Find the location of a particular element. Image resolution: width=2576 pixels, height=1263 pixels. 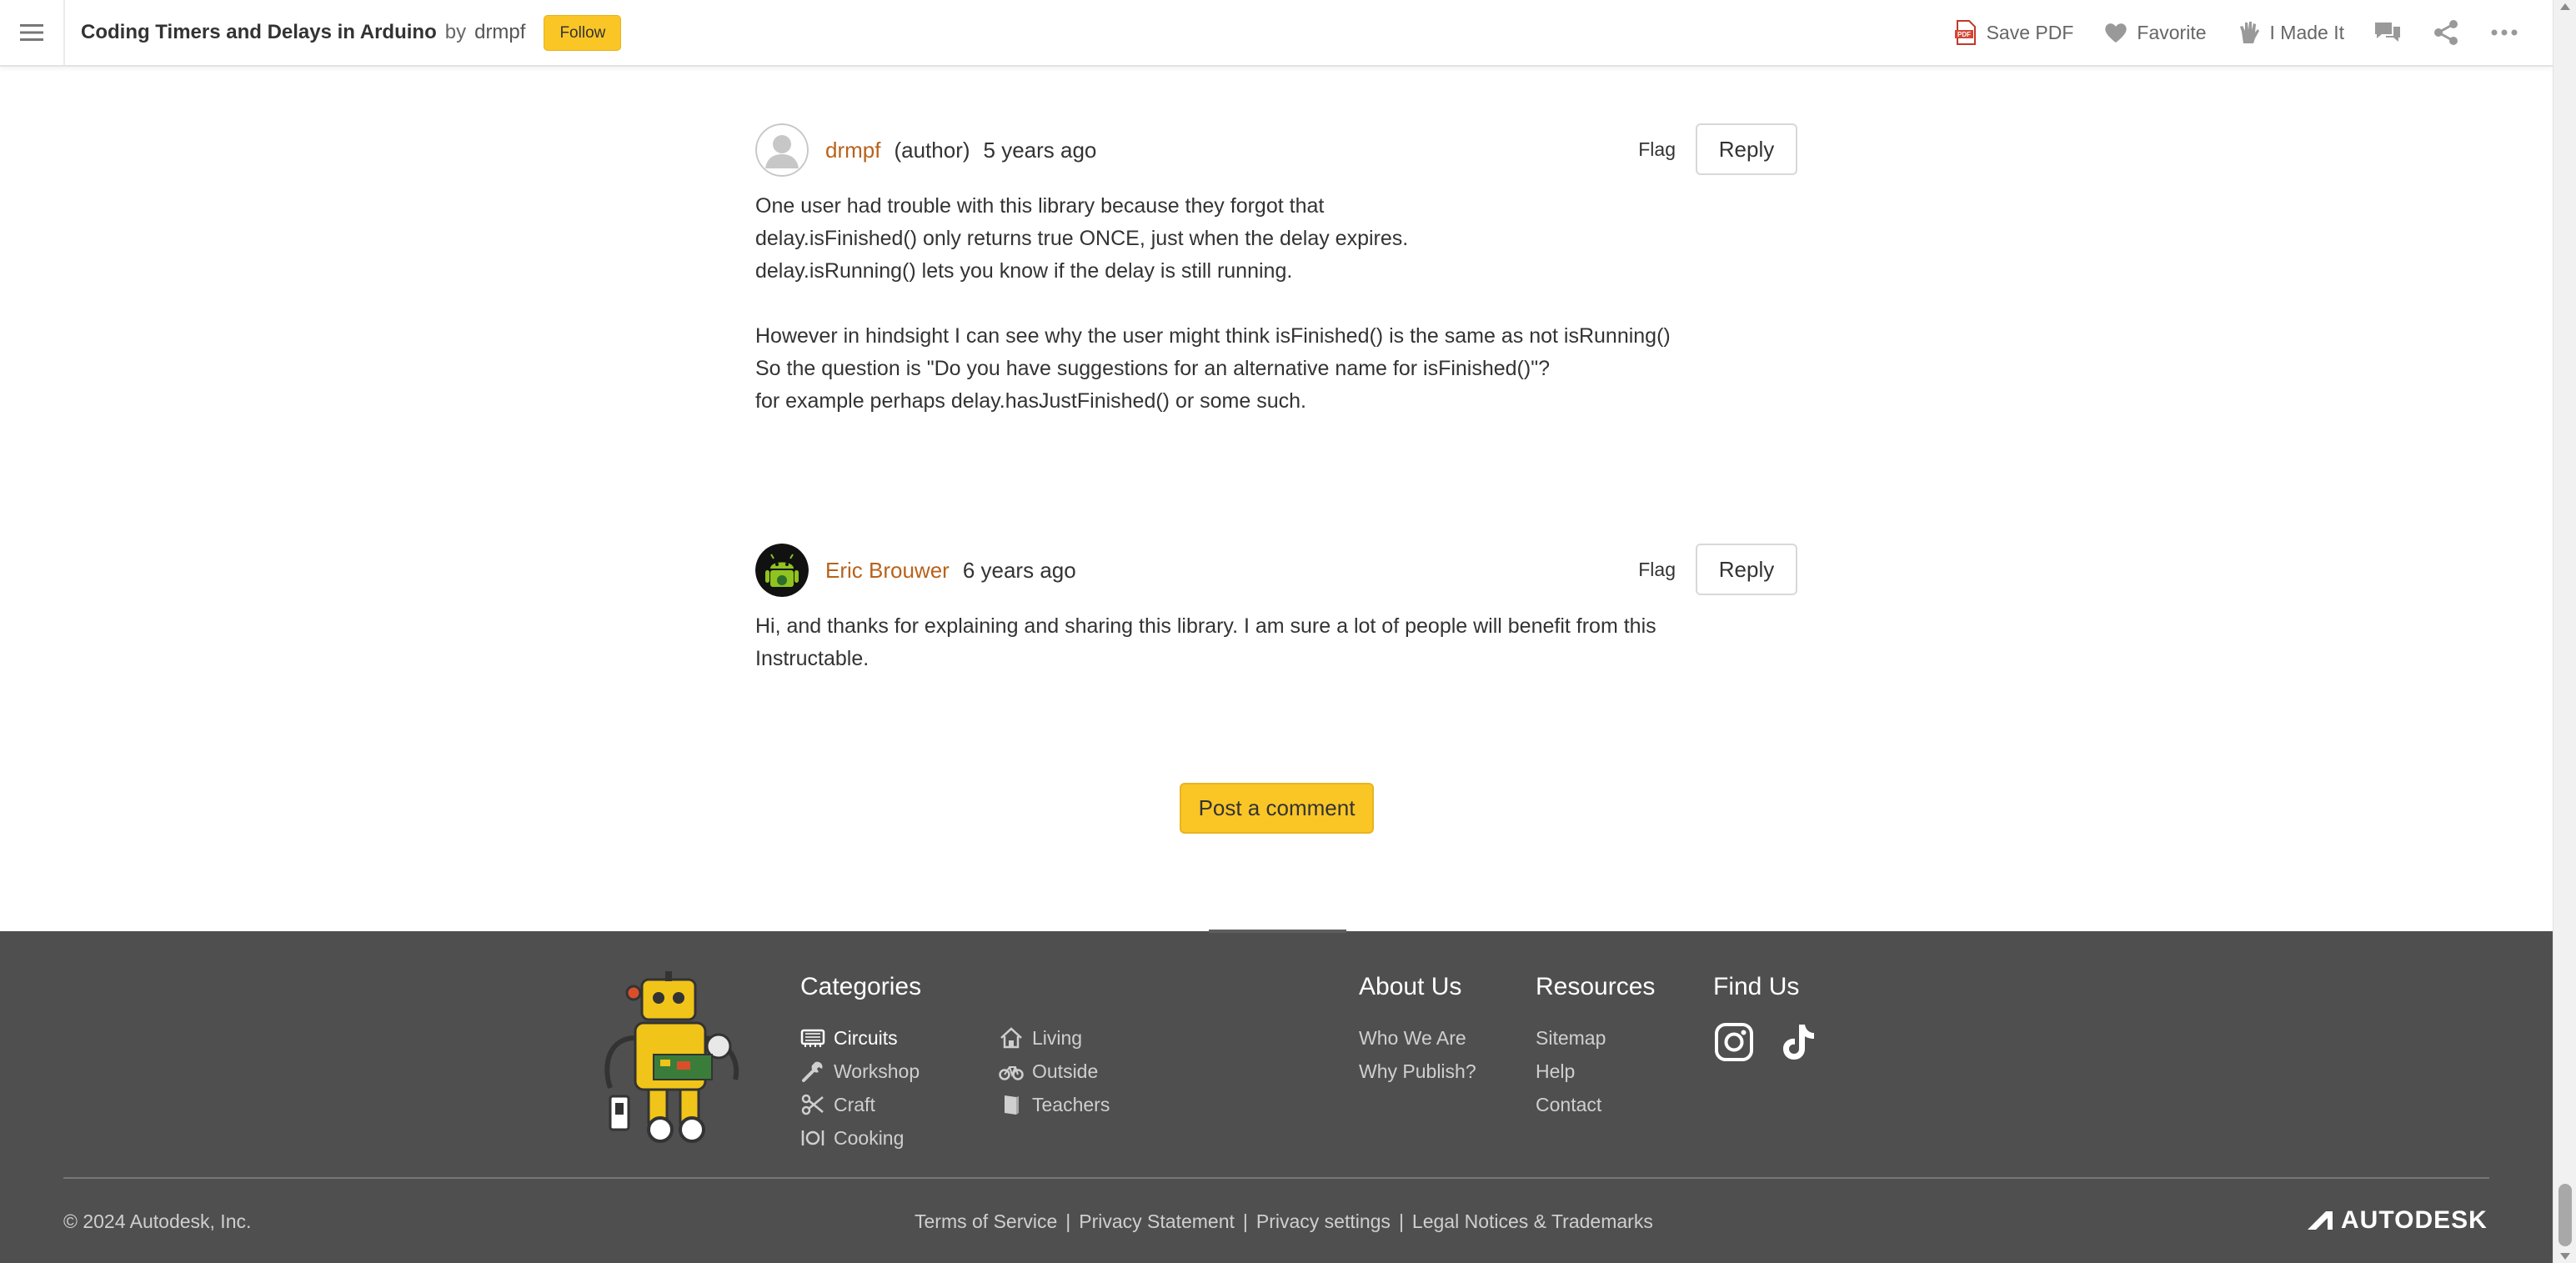

copyright-text: © 2024 Autodesk, Inc. is located at coordinates (157, 1221).